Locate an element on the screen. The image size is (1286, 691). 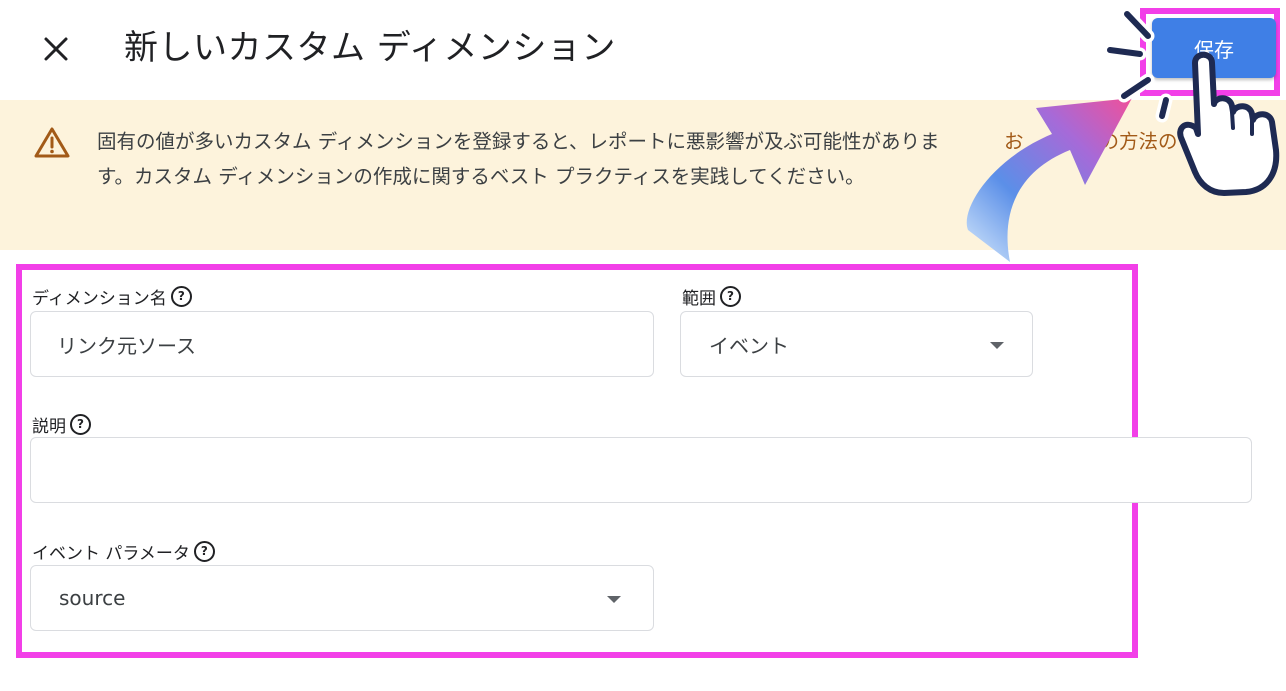
link-text-end: の方法の is located at coordinates (1138, 141).